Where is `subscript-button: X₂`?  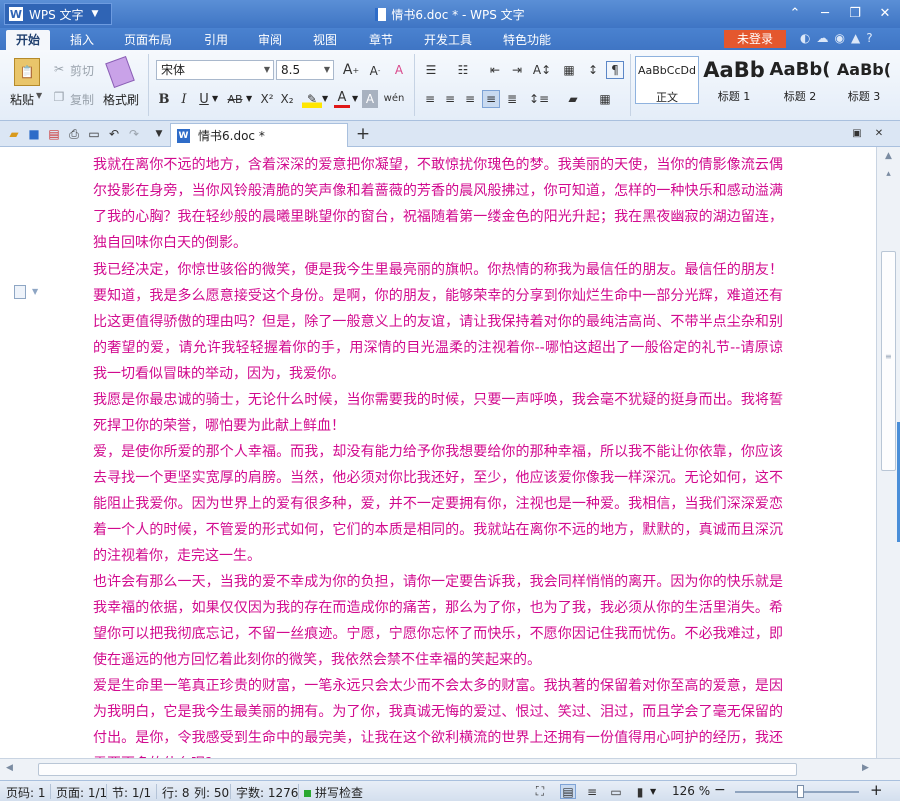
subscript-button: X₂ is located at coordinates (287, 99).